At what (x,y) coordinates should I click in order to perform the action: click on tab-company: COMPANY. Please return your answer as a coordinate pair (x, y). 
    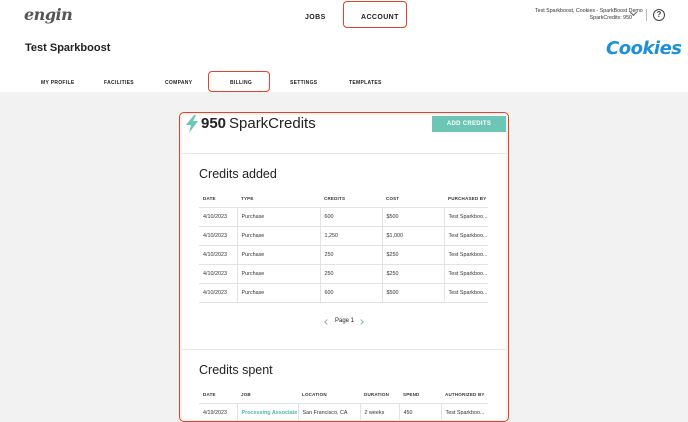
    Looking at the image, I should click on (178, 83).